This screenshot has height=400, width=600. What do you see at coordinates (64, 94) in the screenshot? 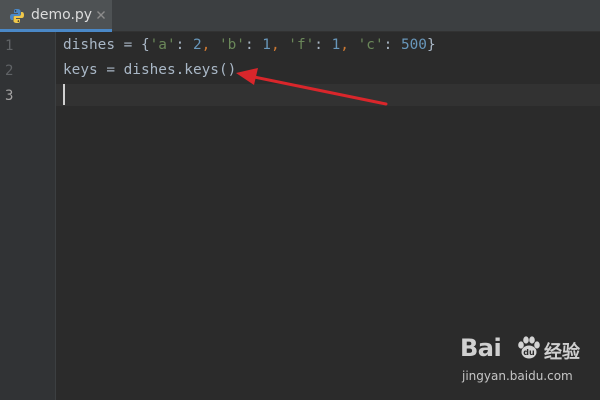
I see `text-caret` at bounding box center [64, 94].